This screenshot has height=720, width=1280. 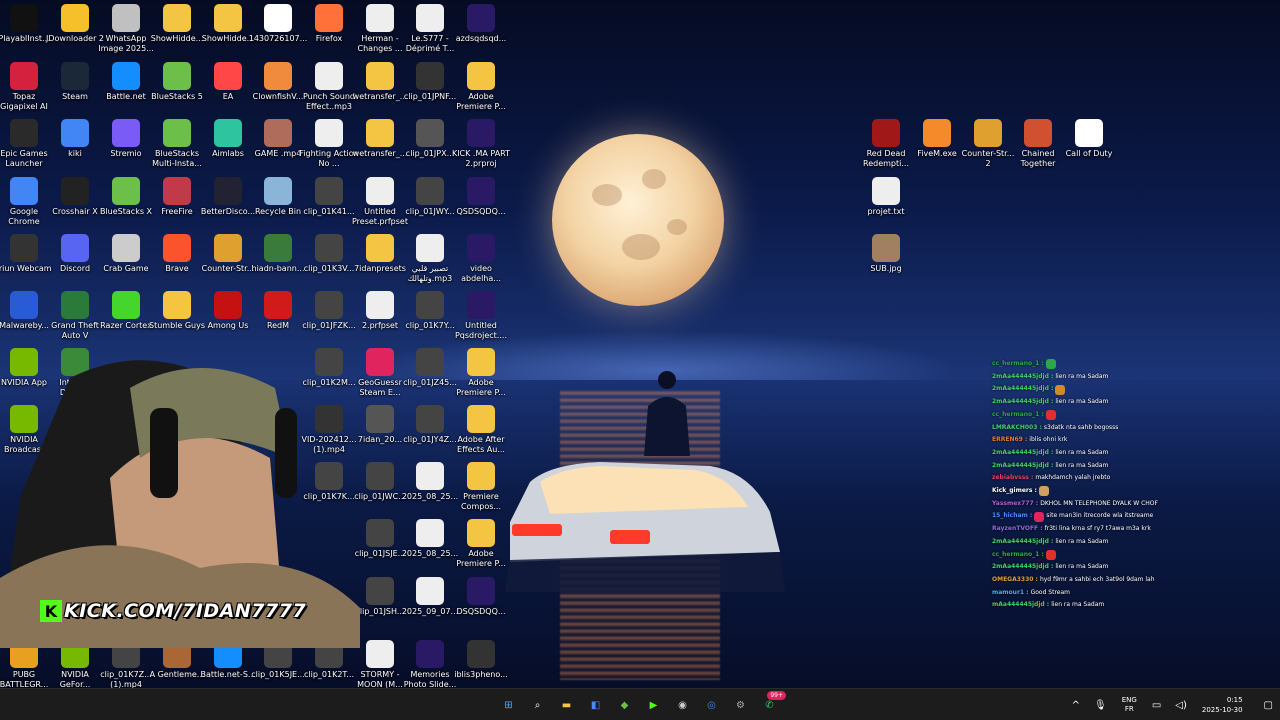 What do you see at coordinates (1117, 593) in the screenshot?
I see `chat-message: mamour1 : Good Stream` at bounding box center [1117, 593].